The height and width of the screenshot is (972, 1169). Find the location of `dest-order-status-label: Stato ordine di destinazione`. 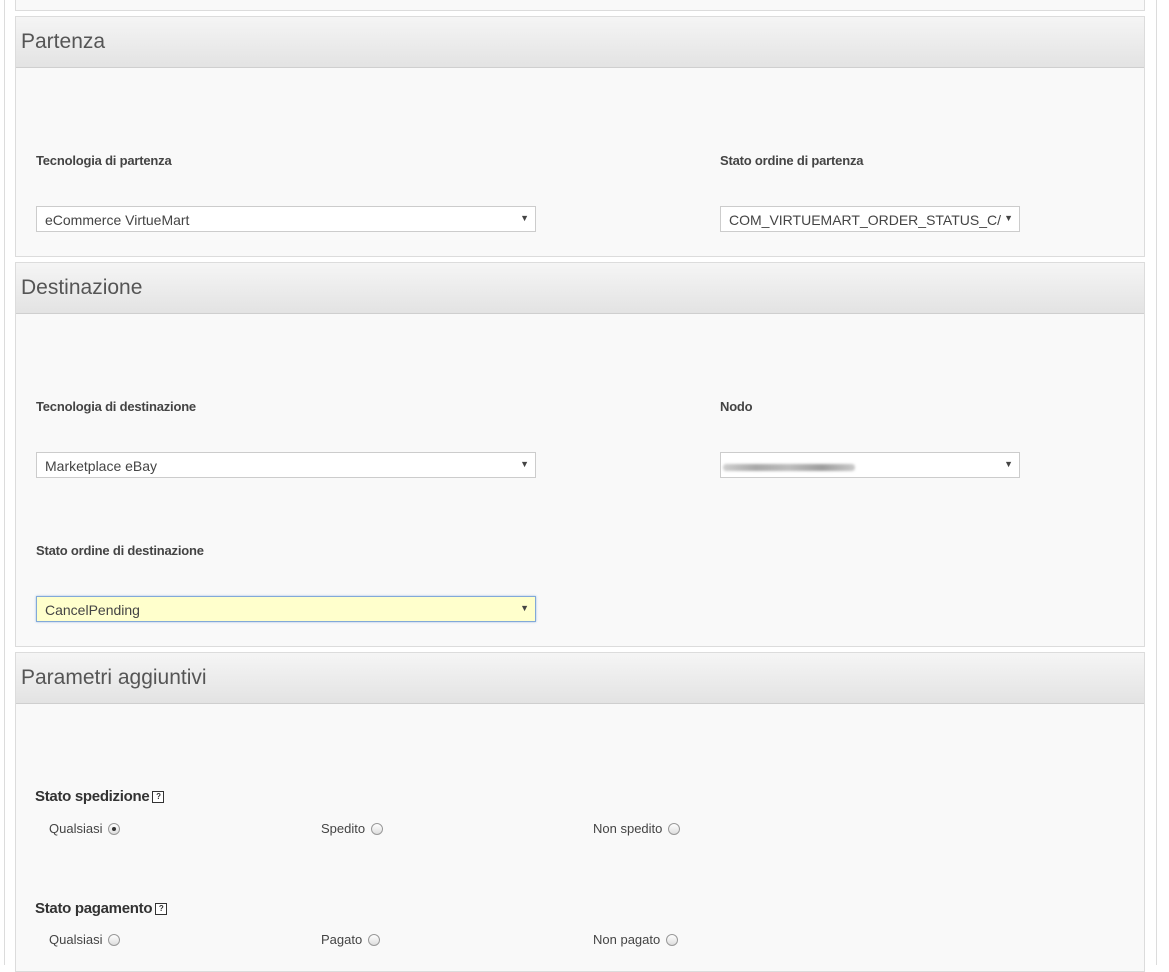

dest-order-status-label: Stato ordine di destinazione is located at coordinates (120, 550).